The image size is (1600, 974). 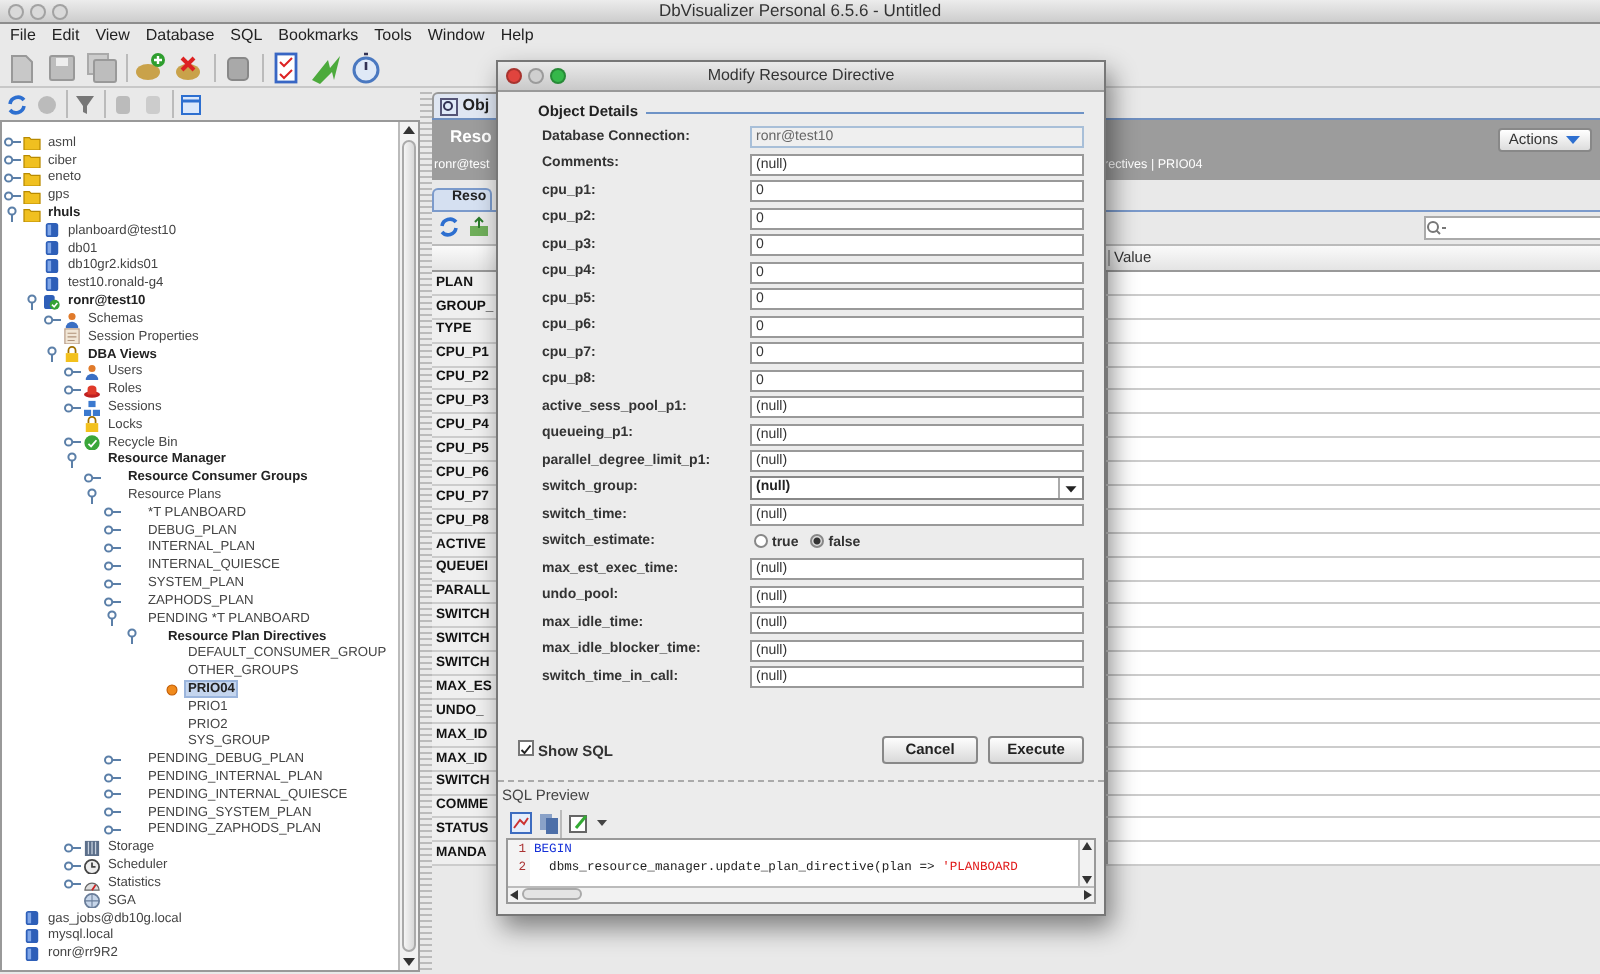 I want to click on hat-icon, so click(x=92, y=389).